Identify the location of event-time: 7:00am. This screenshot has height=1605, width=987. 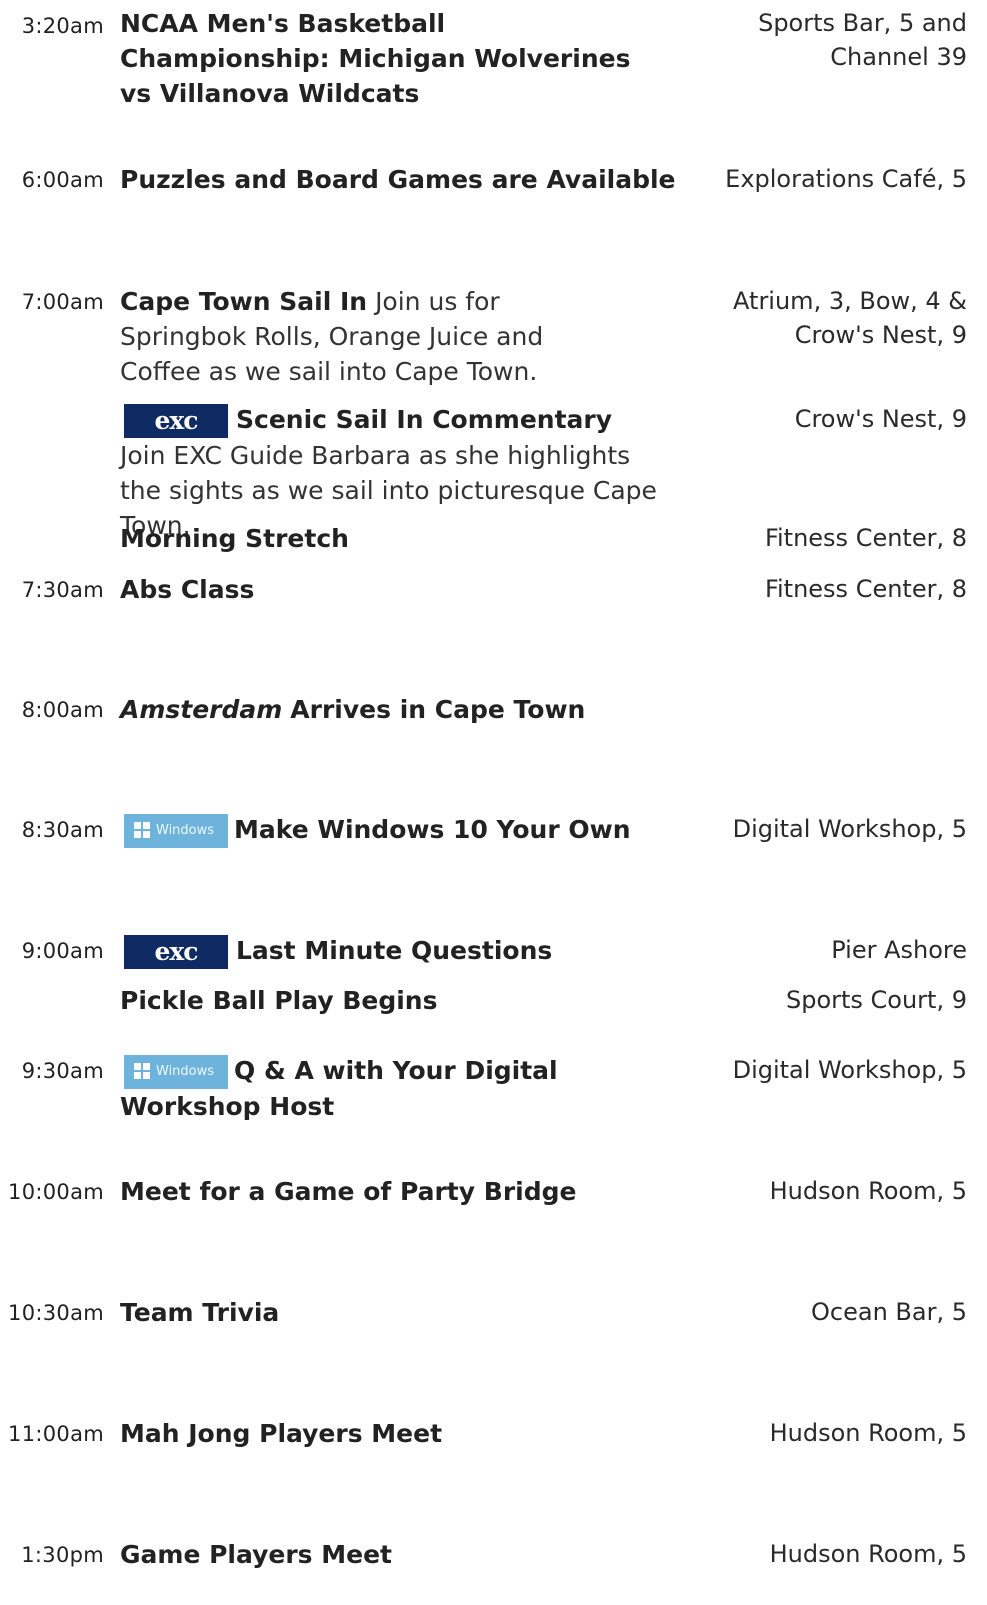
(62, 302).